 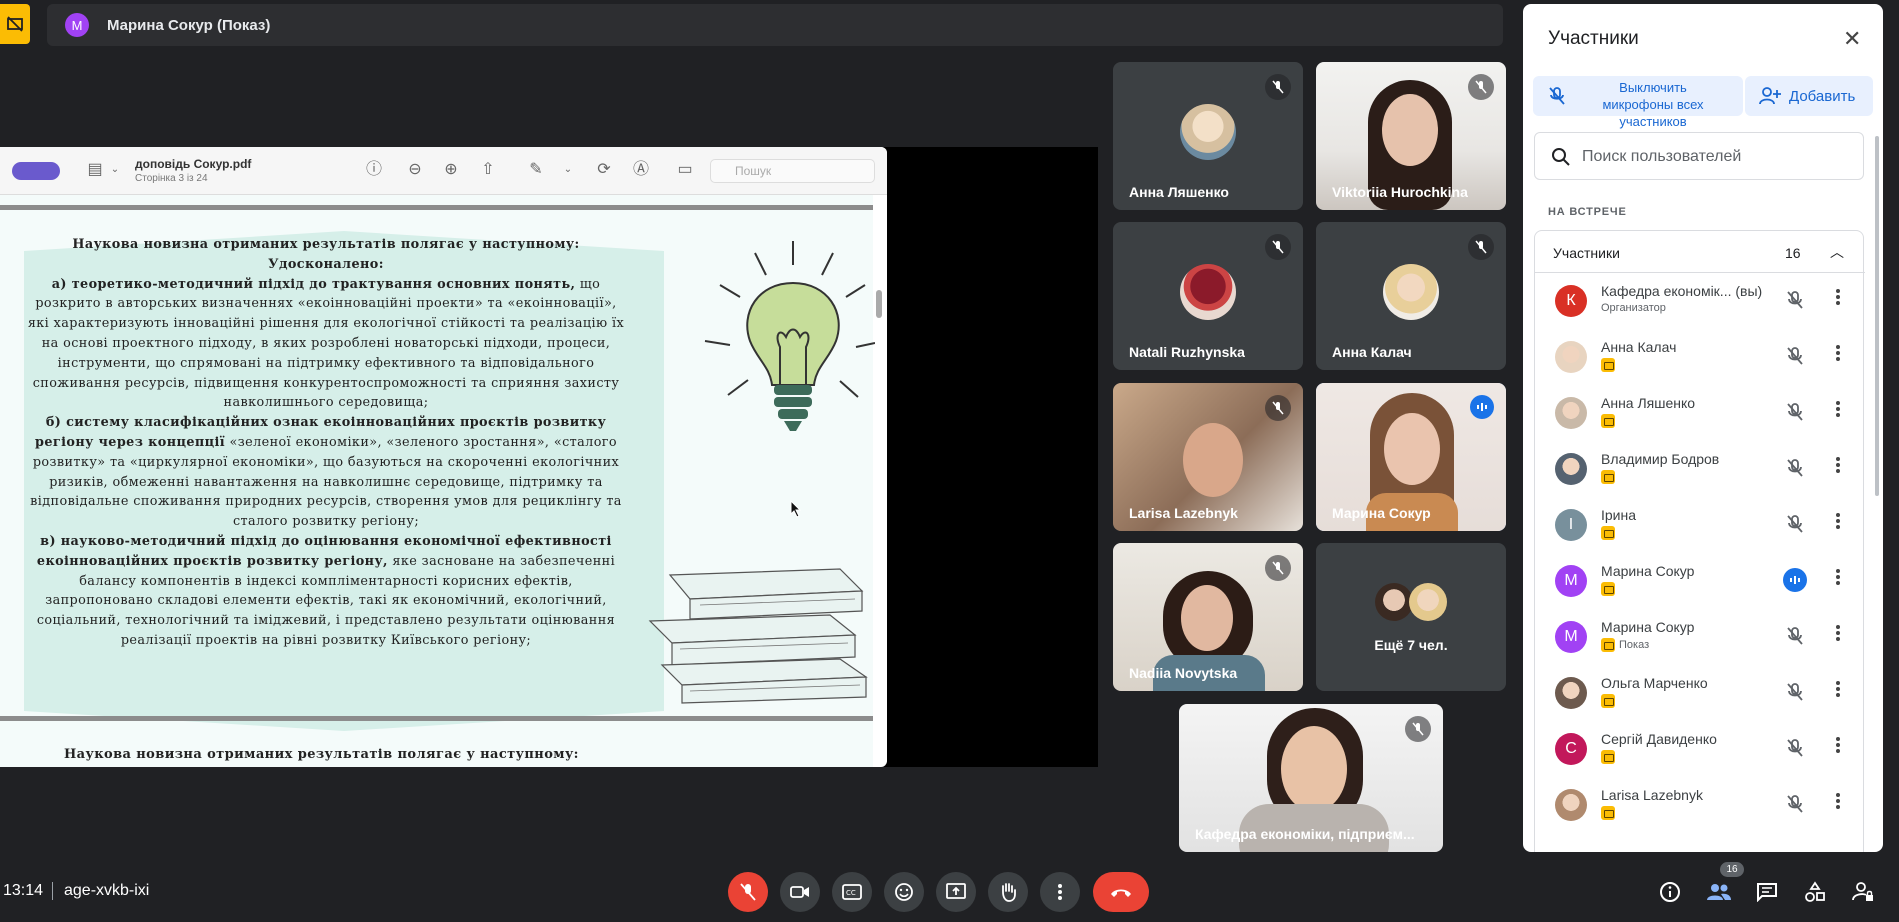 What do you see at coordinates (1608, 701) in the screenshot?
I see `cohost-badge-icon` at bounding box center [1608, 701].